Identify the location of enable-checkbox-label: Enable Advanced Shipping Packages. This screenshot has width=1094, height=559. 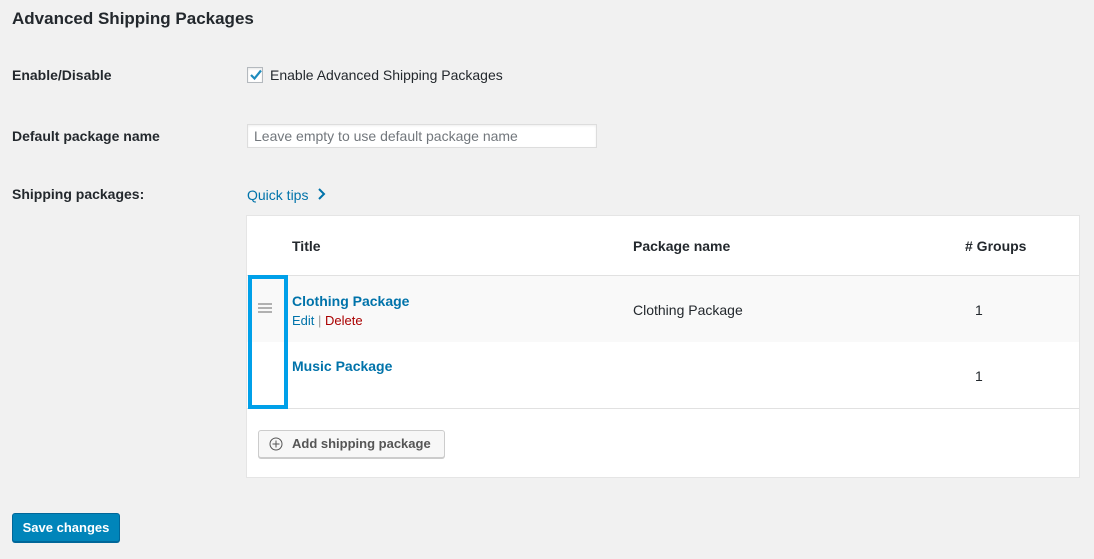
(386, 75).